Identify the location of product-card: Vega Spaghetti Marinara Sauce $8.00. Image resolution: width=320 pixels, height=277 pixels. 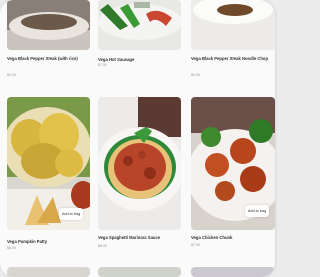
(139, 177).